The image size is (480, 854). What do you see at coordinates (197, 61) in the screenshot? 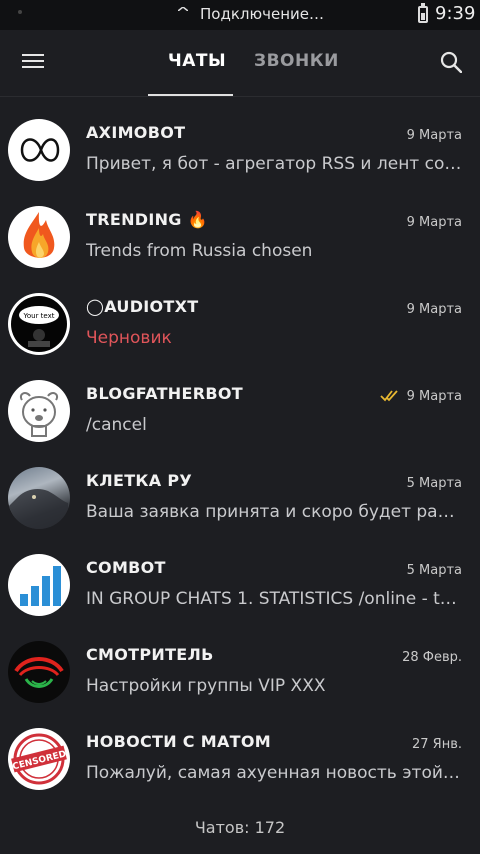
I see `tab-chats: ЧАТЫ` at bounding box center [197, 61].